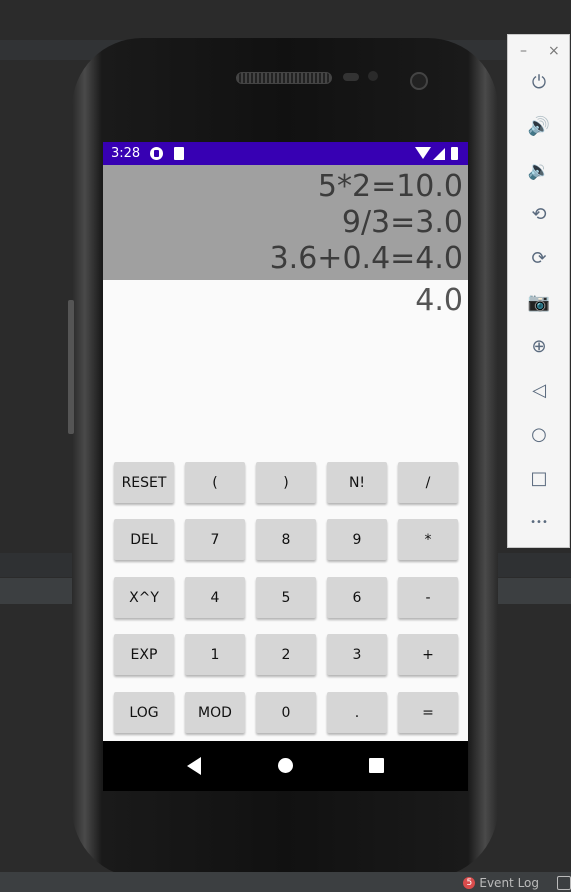 This screenshot has width=571, height=892. Describe the element at coordinates (286, 597) in the screenshot. I see `digit-5-button: 5` at that location.